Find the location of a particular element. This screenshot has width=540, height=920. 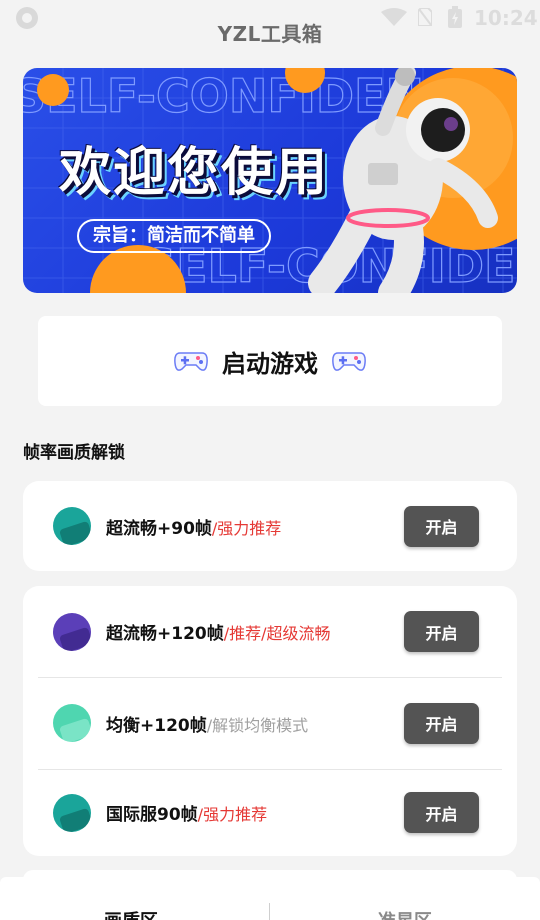

option-title: 均衡+120帧 is located at coordinates (156, 725).